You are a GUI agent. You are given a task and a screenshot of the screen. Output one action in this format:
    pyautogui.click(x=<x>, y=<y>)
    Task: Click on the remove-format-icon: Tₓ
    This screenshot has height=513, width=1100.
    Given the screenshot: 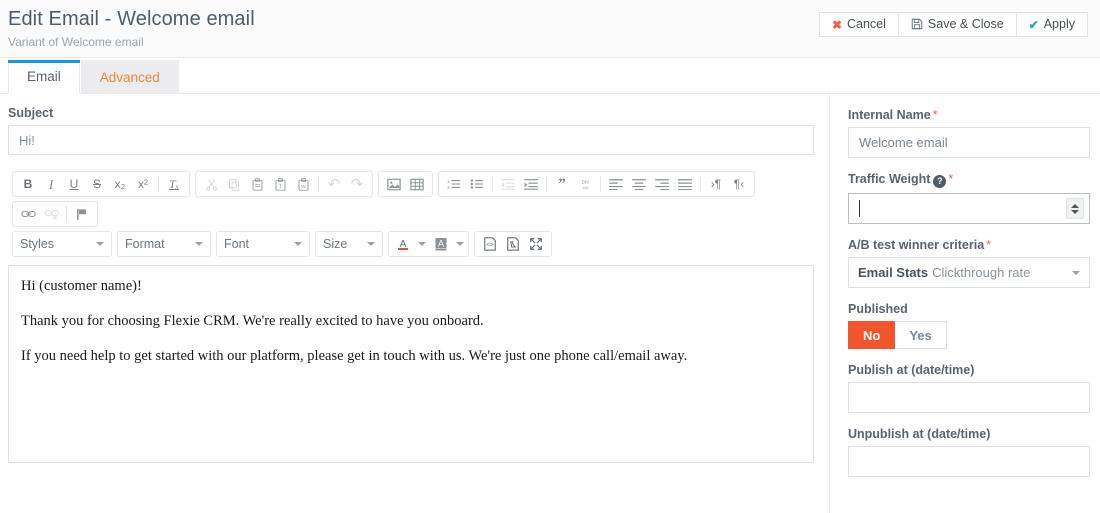 What is the action you would take?
    pyautogui.click(x=174, y=184)
    